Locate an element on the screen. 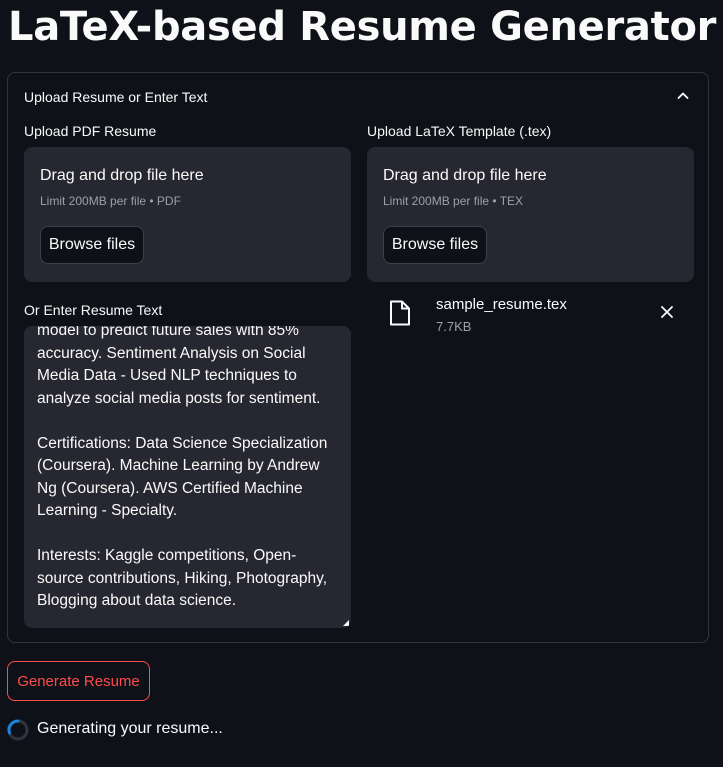 The width and height of the screenshot is (723, 767). pdf-upload-label: Upload PDF Resume is located at coordinates (90, 131).